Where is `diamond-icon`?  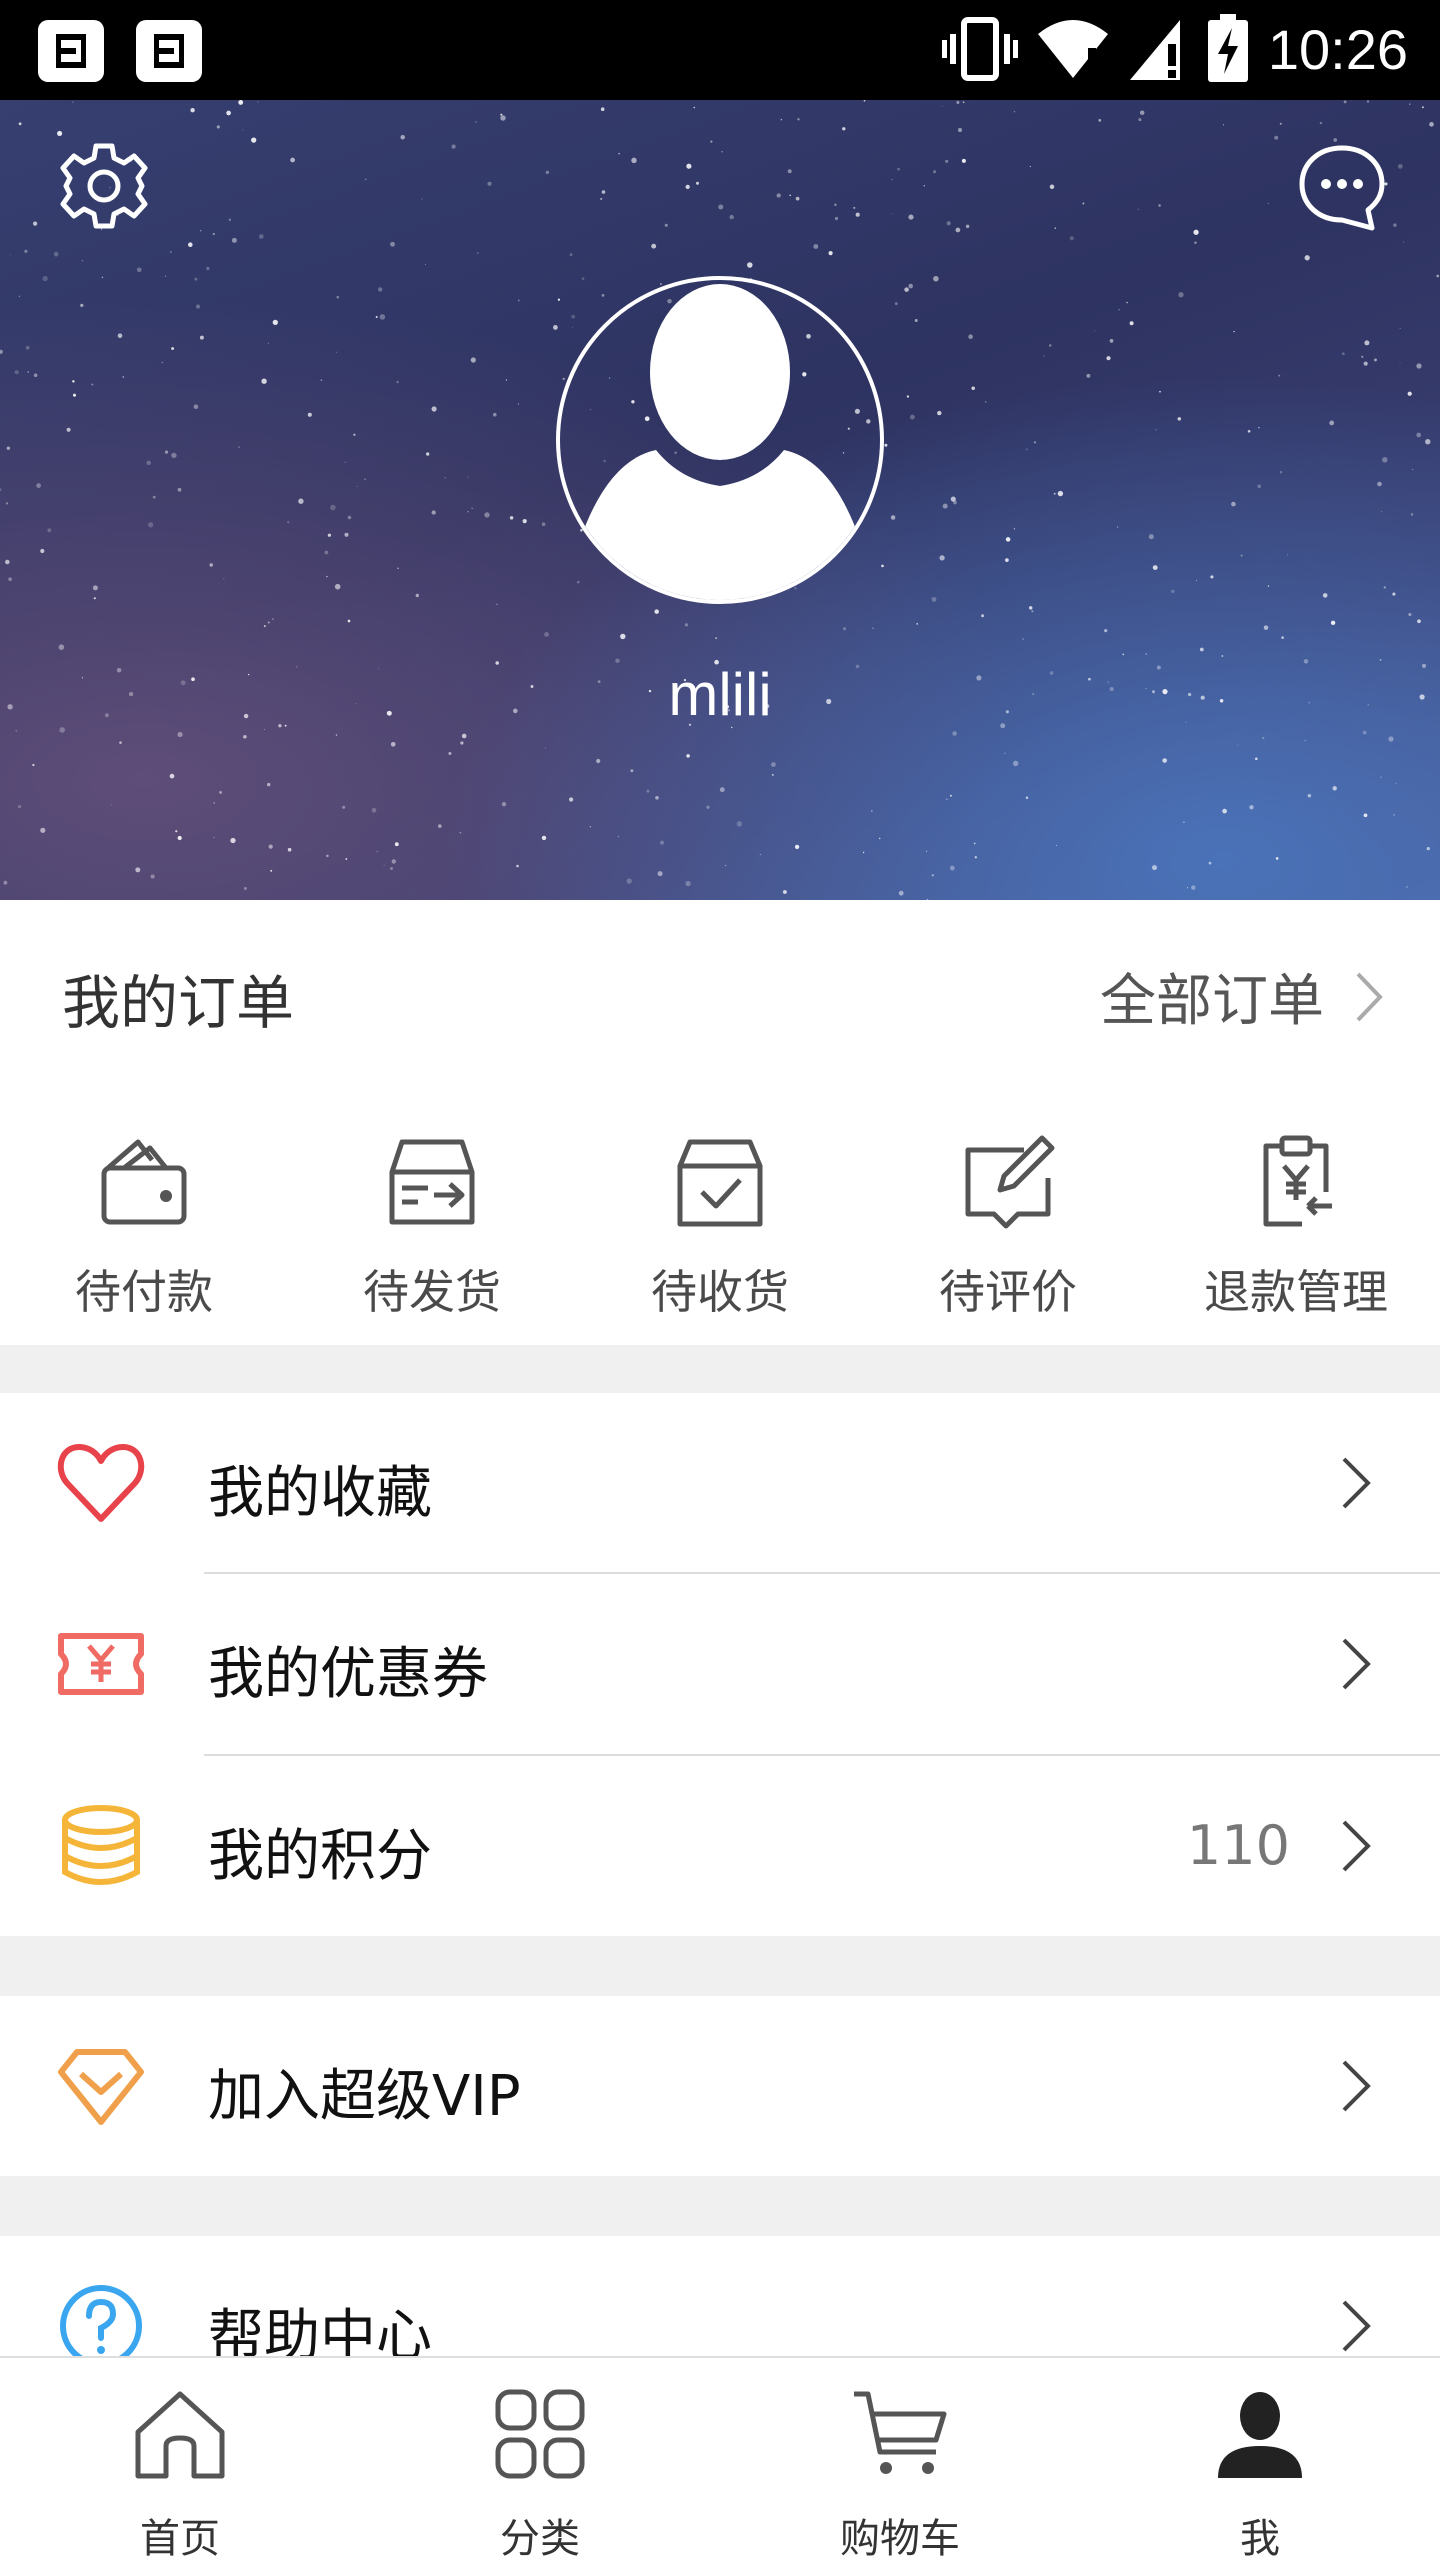 diamond-icon is located at coordinates (101, 2087).